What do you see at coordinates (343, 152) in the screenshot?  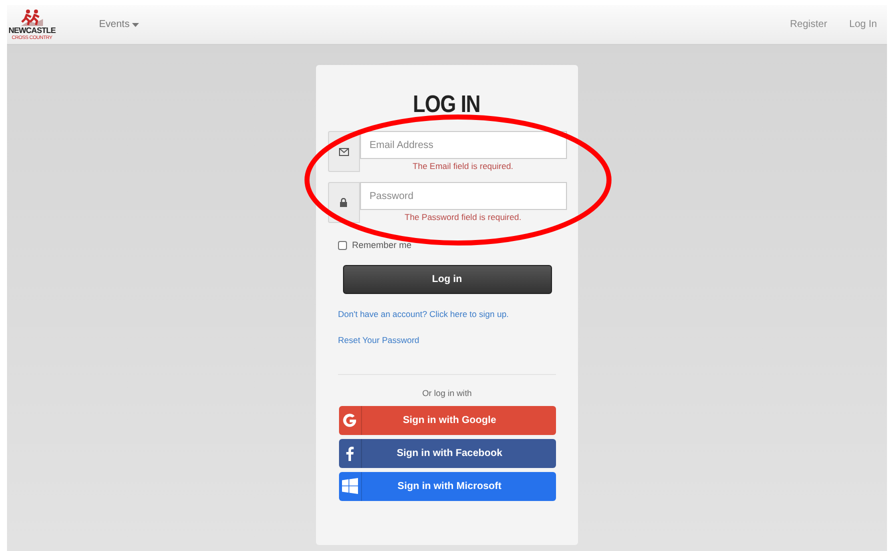 I see `envelope-icon` at bounding box center [343, 152].